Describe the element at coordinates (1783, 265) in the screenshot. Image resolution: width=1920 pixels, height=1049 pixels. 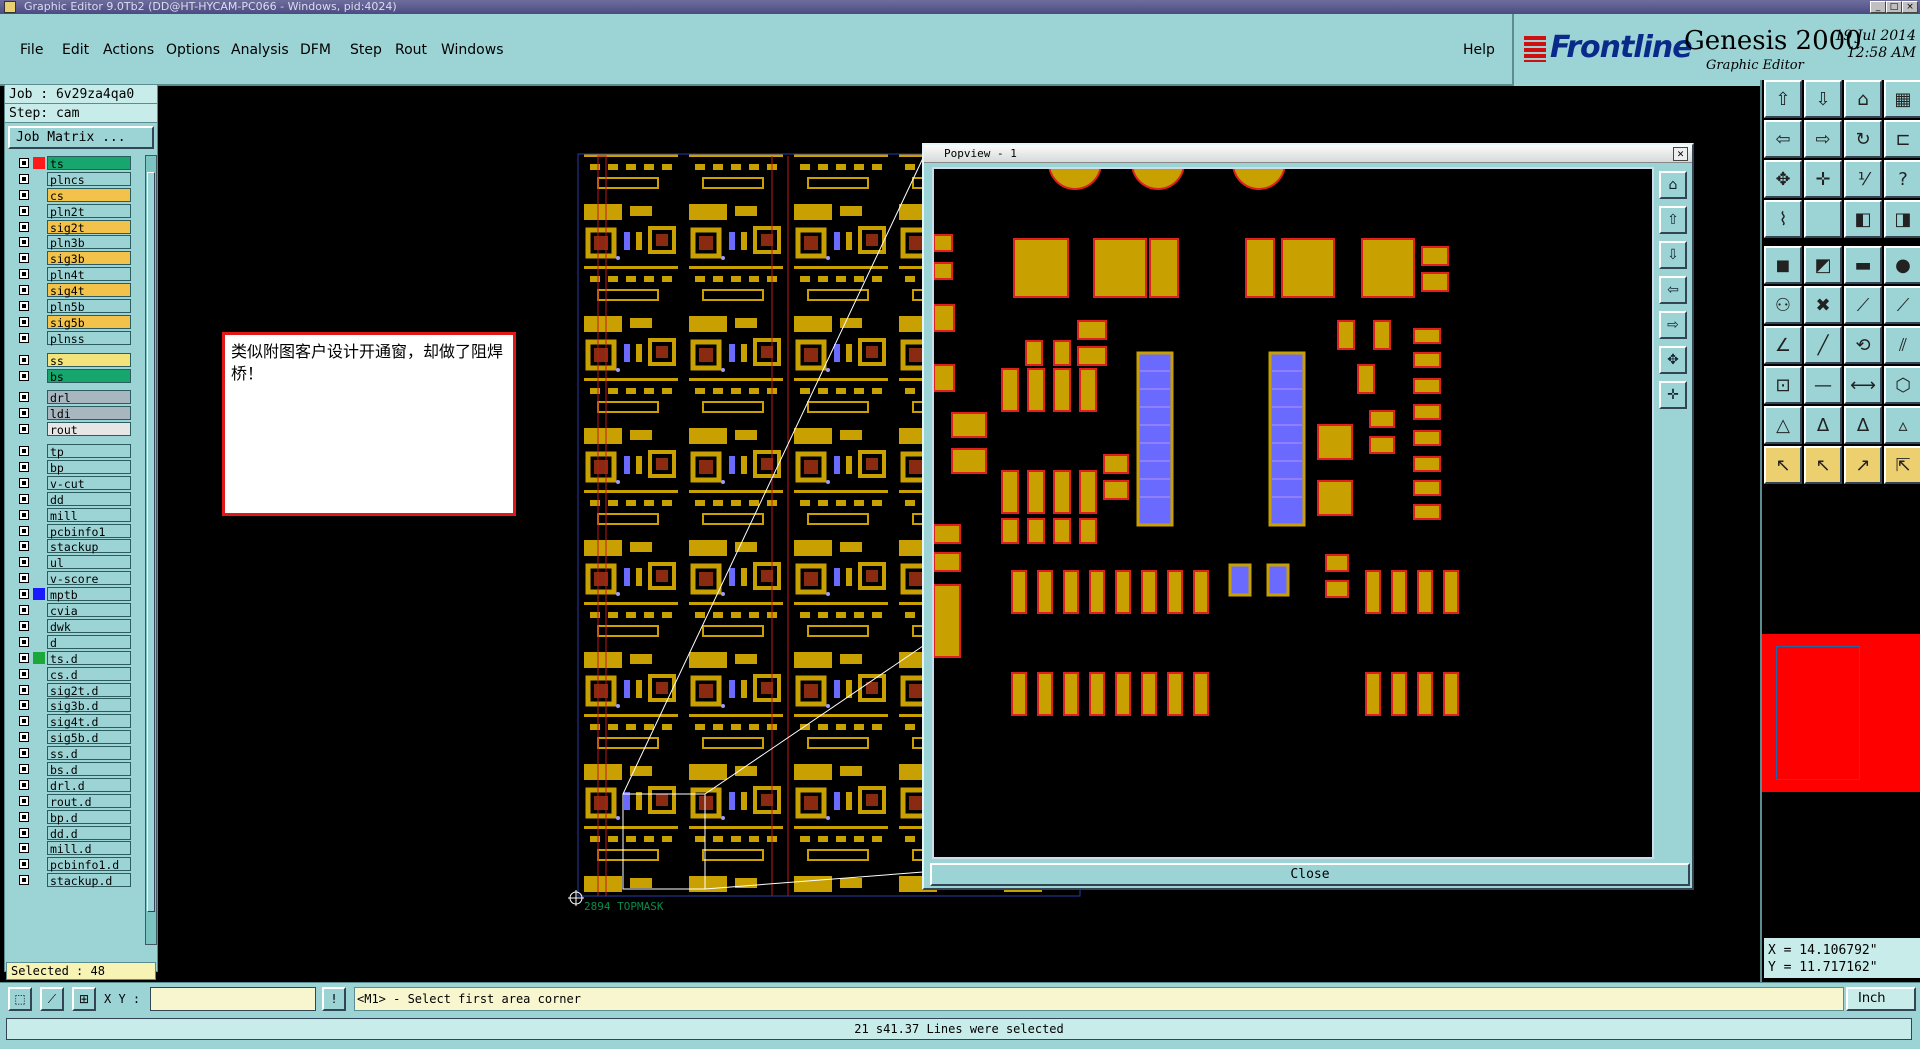
I see `select-pad-icon: ◼` at that location.